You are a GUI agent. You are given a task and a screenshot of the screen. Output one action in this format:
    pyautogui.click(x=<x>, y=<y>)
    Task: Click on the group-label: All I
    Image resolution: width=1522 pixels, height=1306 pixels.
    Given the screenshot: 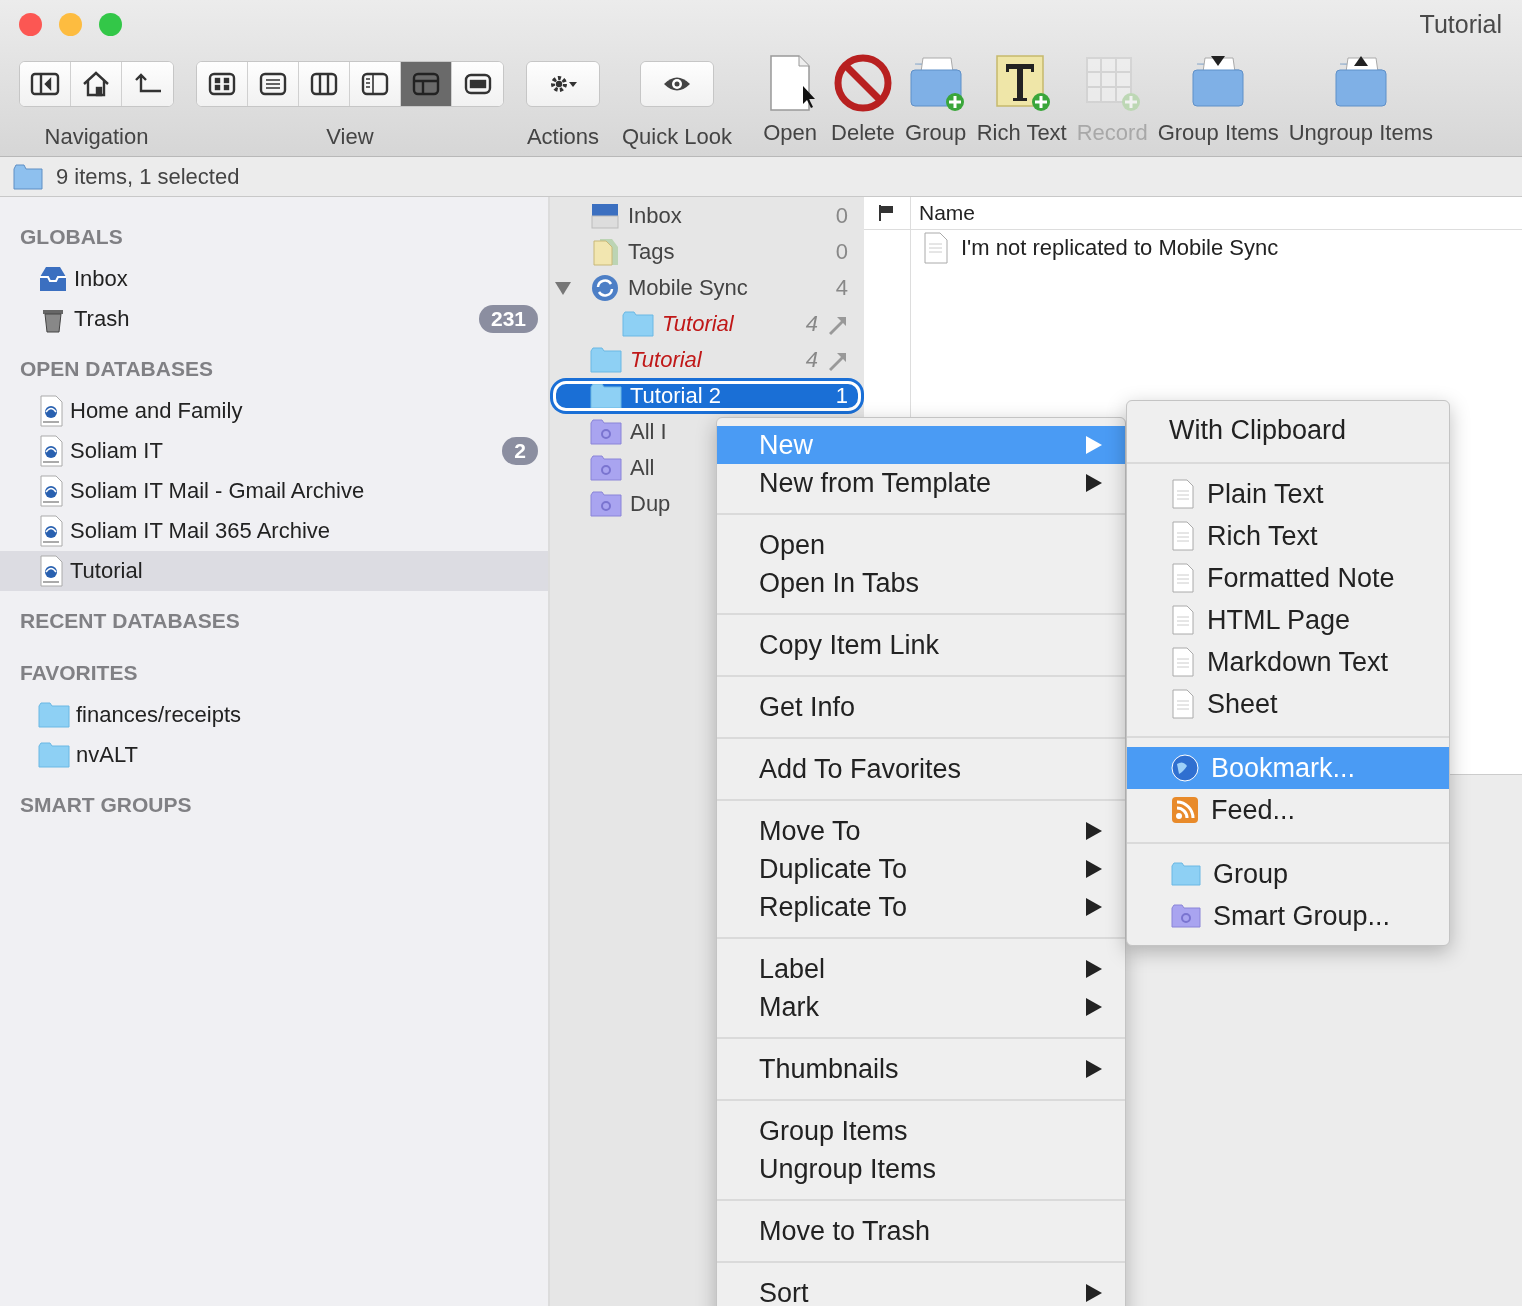 What is the action you would take?
    pyautogui.click(x=648, y=432)
    